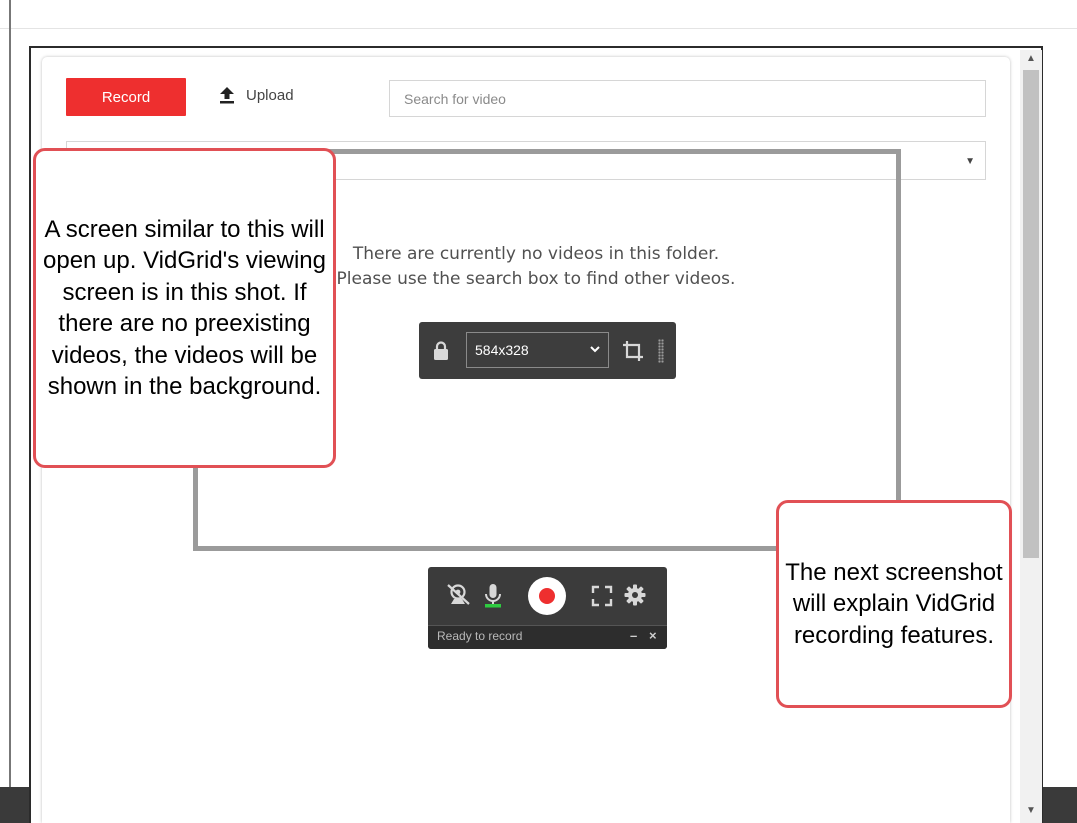 The height and width of the screenshot is (823, 1077). I want to click on start-recording-button, so click(547, 596).